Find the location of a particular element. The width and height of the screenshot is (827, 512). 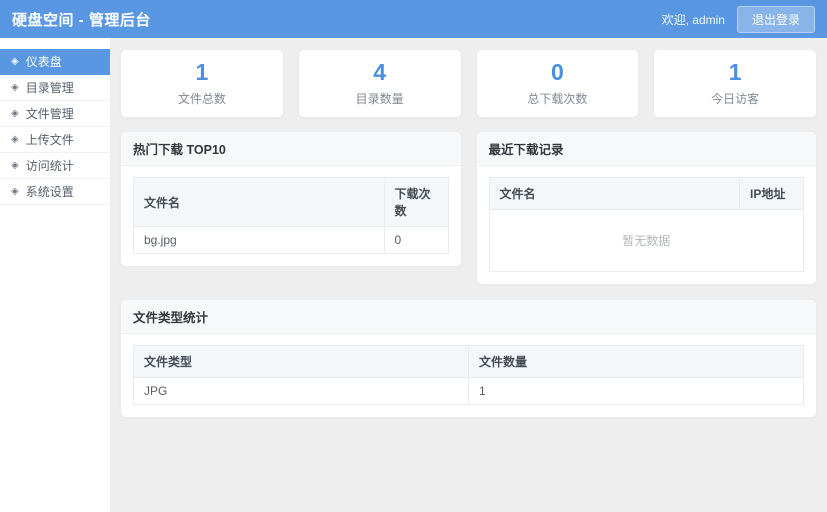

table-row: JPG 1 is located at coordinates (468, 391).